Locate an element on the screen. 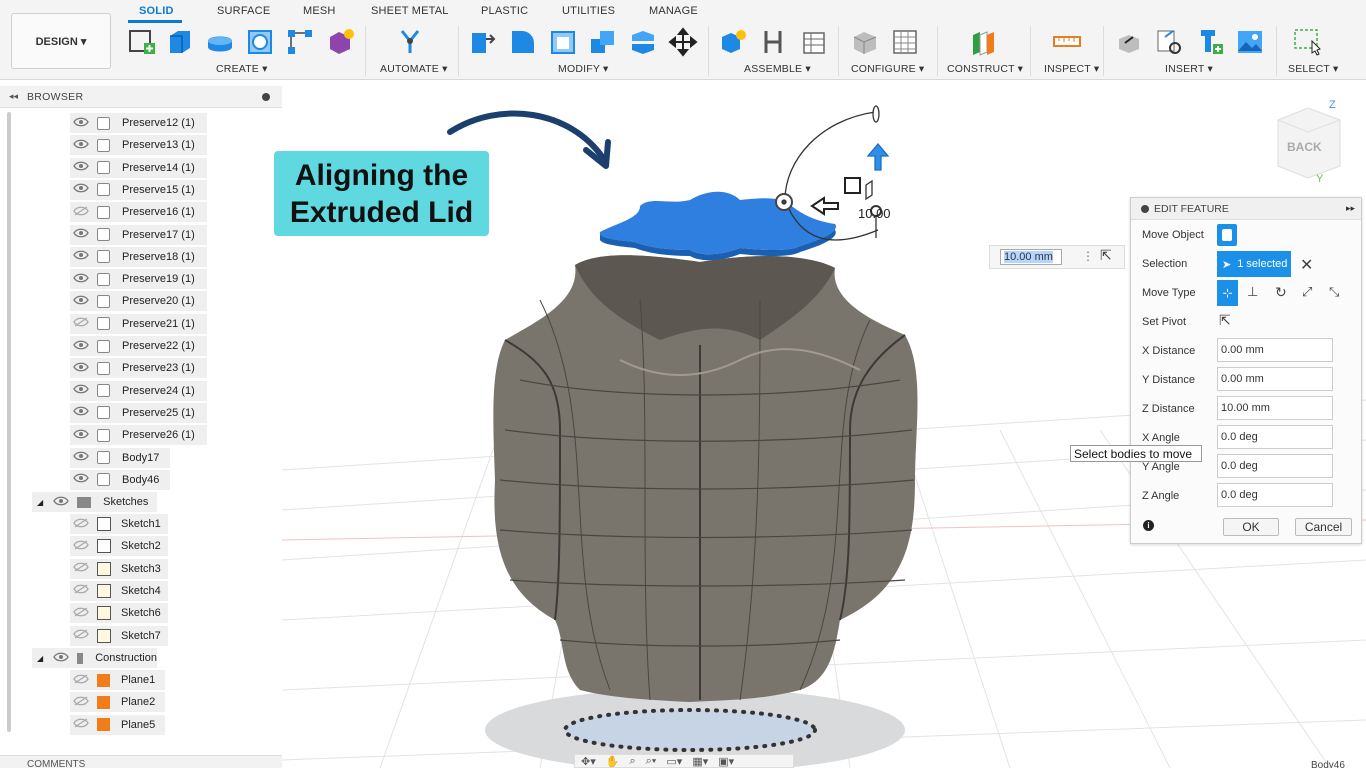 The width and height of the screenshot is (1366, 768). browser-sketch-item: Sketch6 is located at coordinates (119, 613).